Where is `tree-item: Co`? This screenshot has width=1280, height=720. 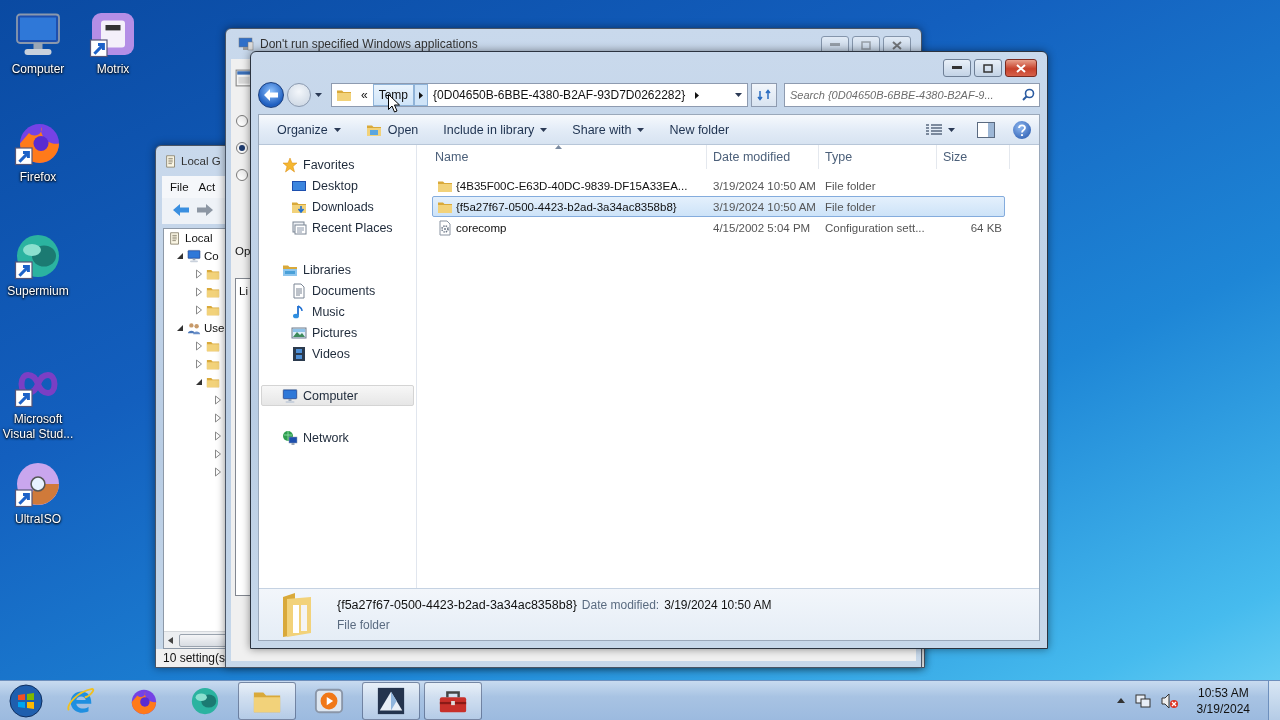
tree-item: Co is located at coordinates (211, 256).